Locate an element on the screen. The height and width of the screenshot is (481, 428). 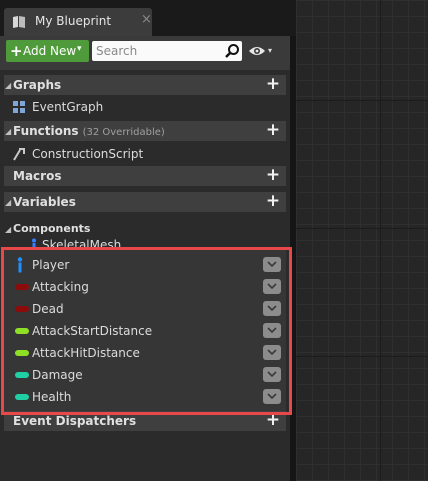
section-functions-label: Functions (32 Overridable) is located at coordinates (89, 131).